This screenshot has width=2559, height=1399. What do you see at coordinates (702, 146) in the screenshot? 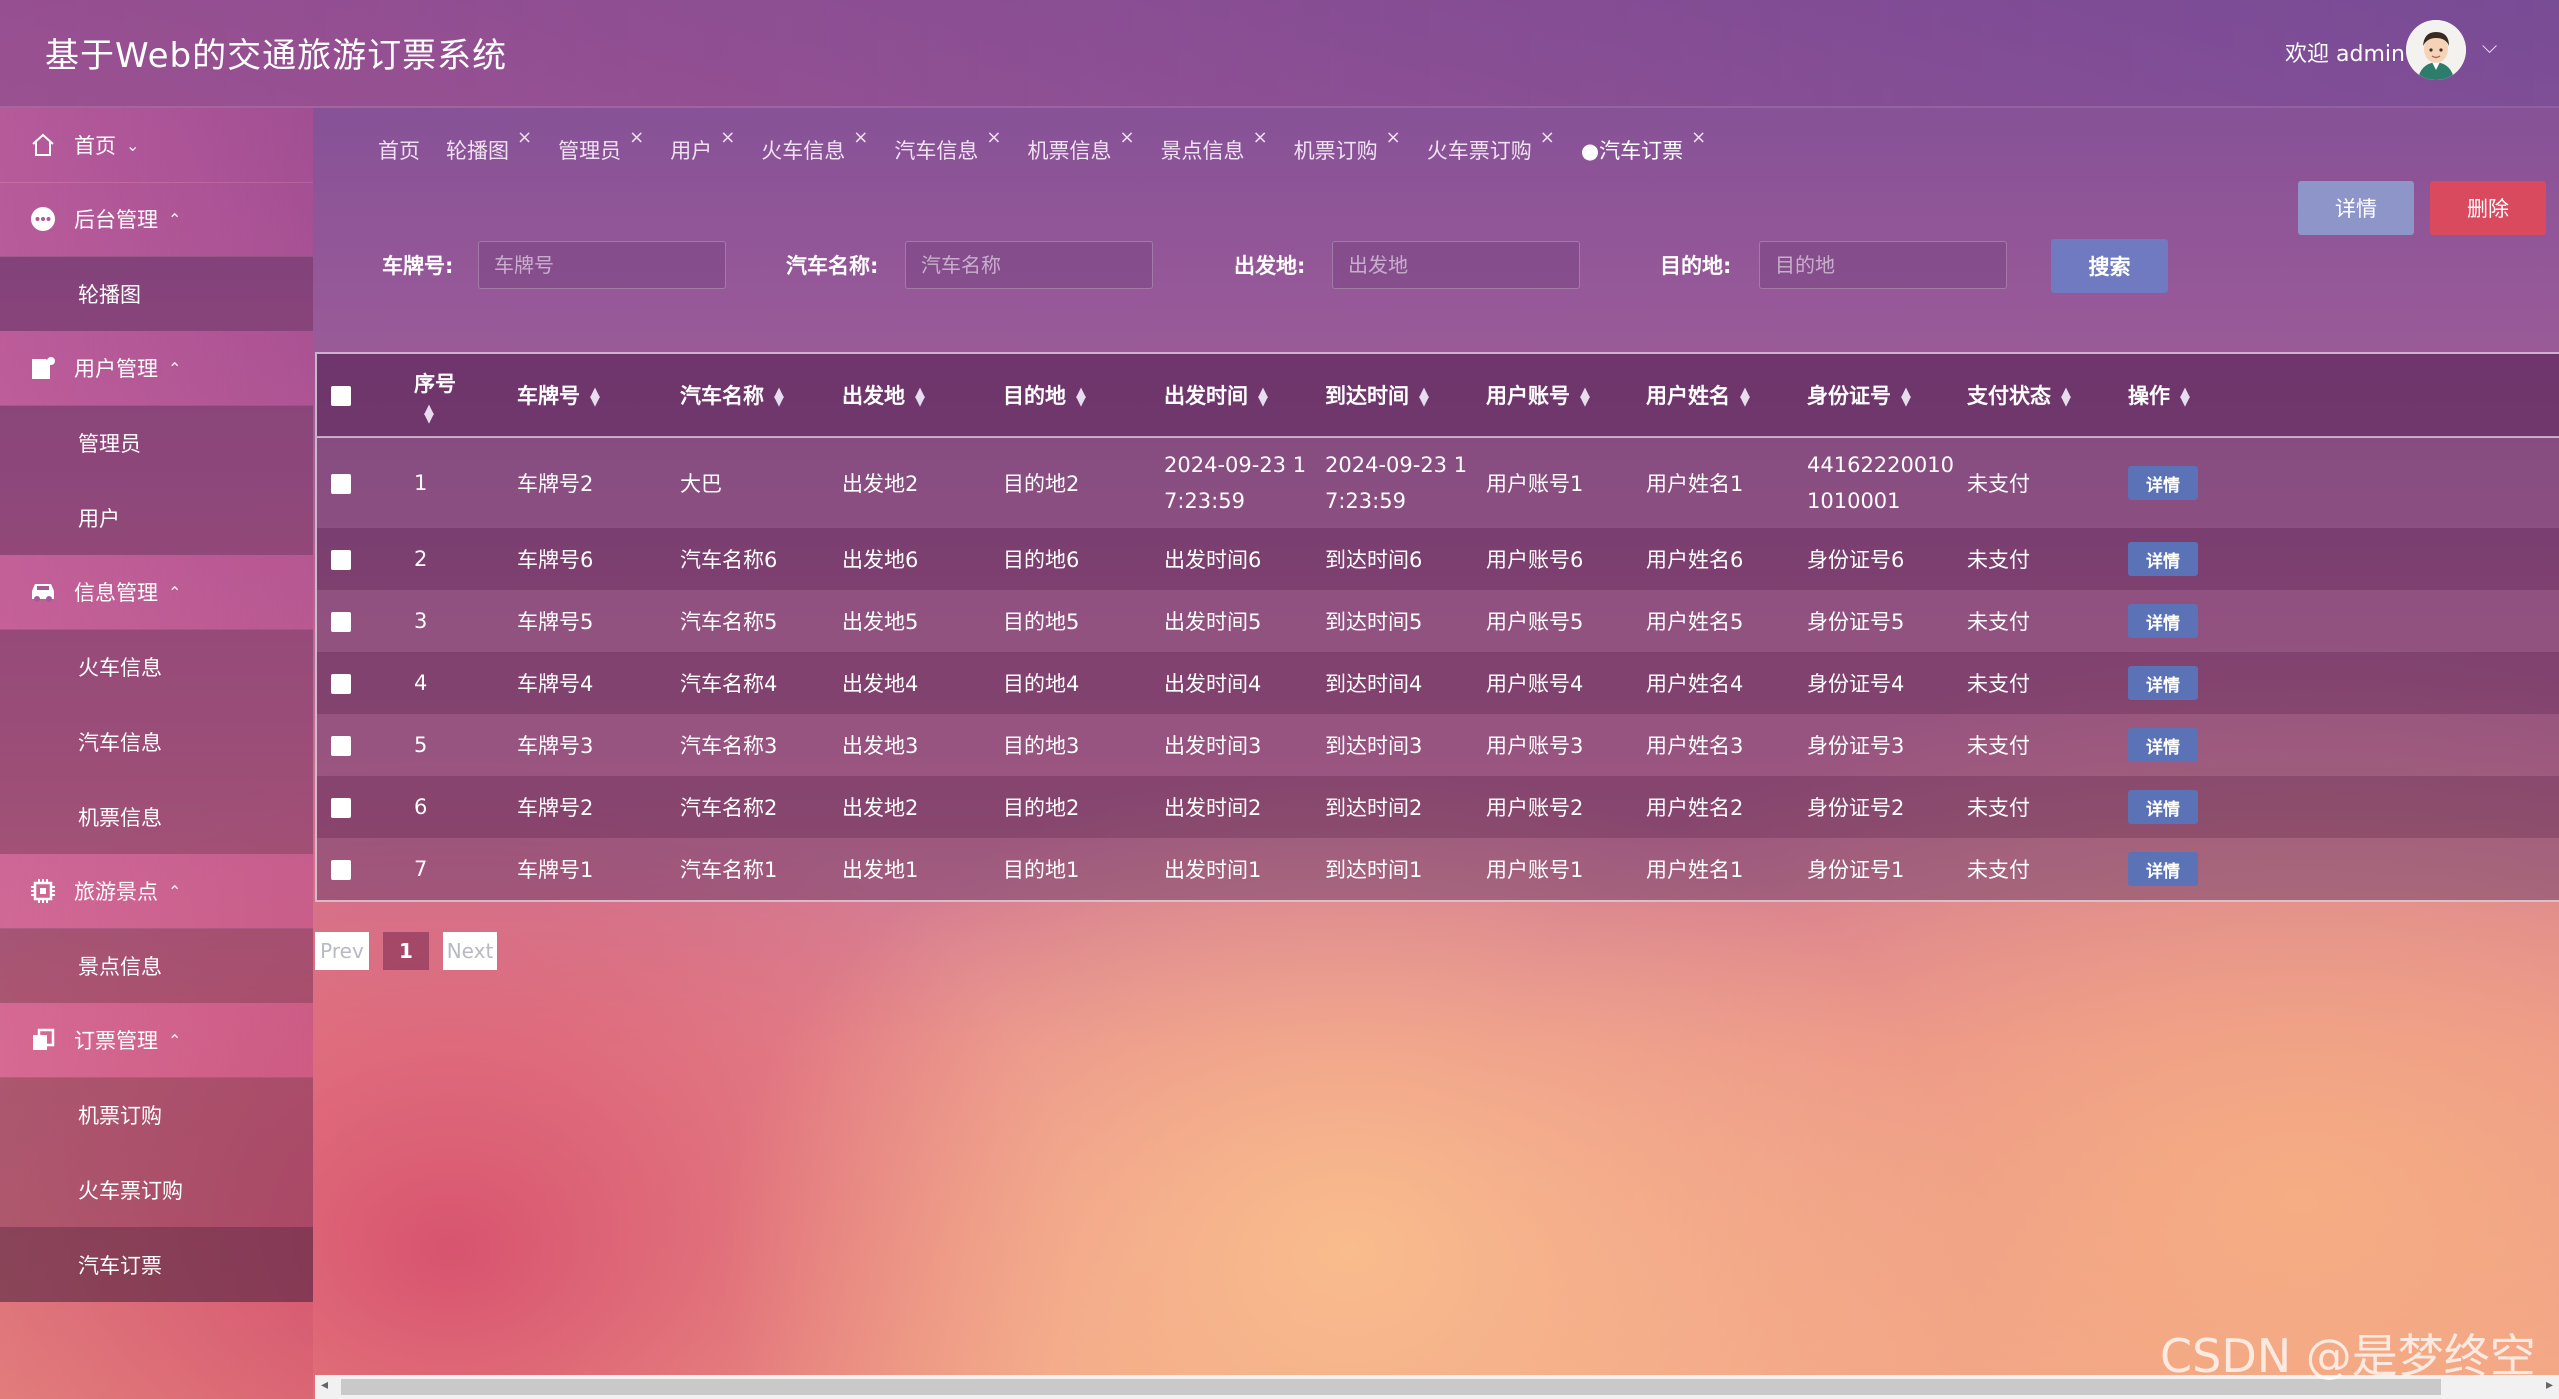
I see `tab-users: 用户 ×` at bounding box center [702, 146].